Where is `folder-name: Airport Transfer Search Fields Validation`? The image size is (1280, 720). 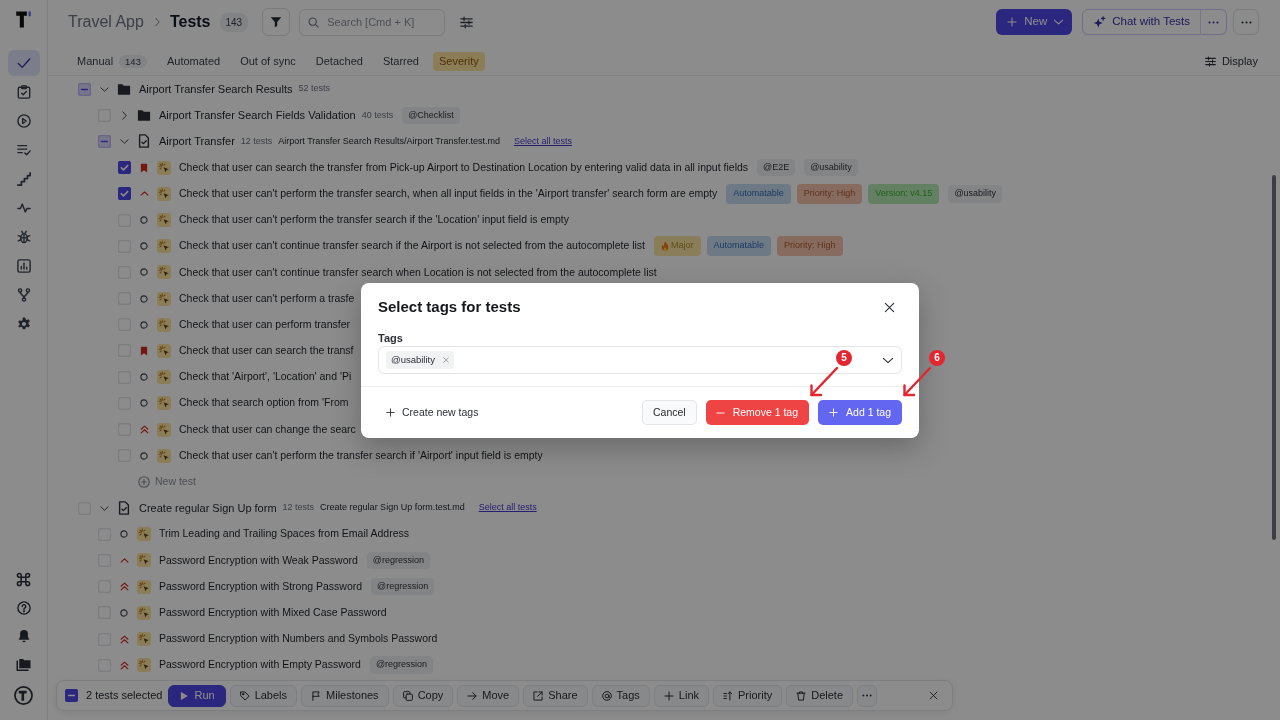
folder-name: Airport Transfer Search Fields Validation is located at coordinates (257, 115).